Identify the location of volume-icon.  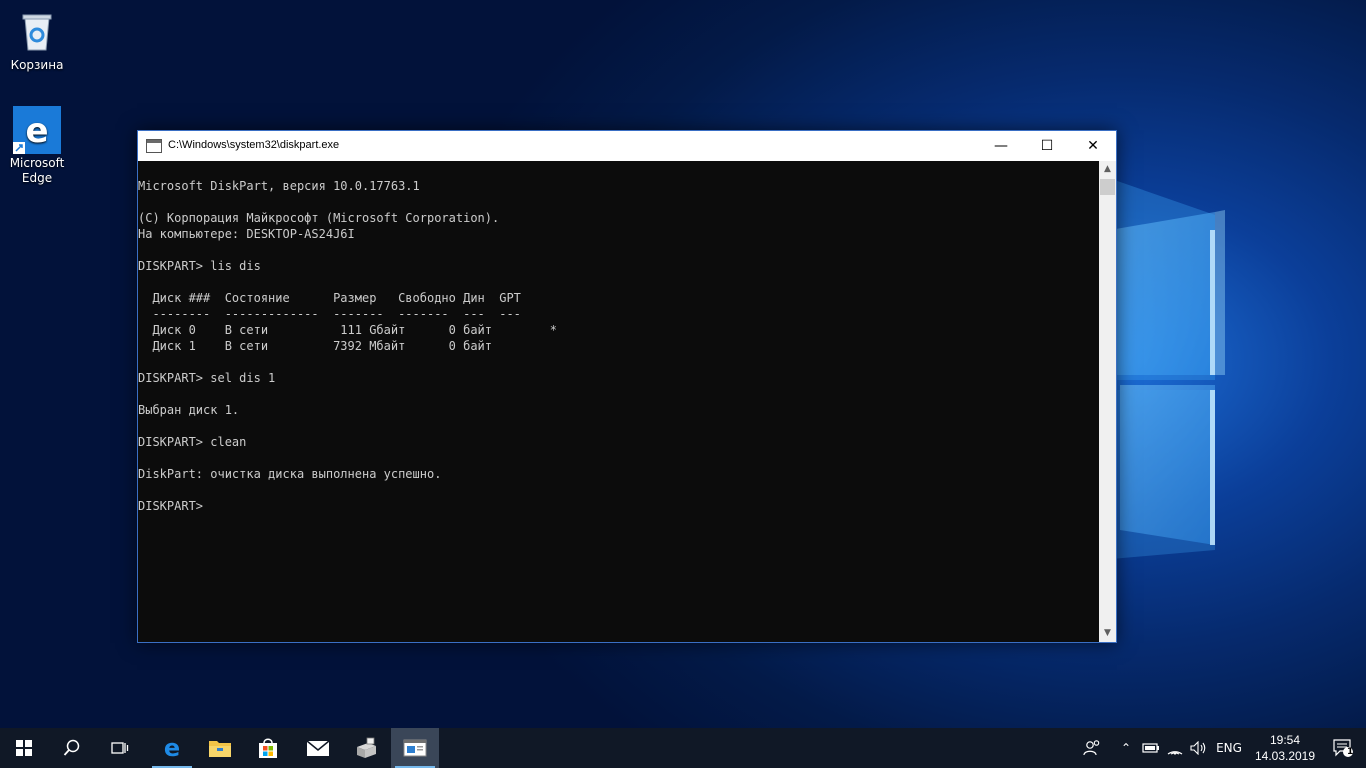
(1198, 748).